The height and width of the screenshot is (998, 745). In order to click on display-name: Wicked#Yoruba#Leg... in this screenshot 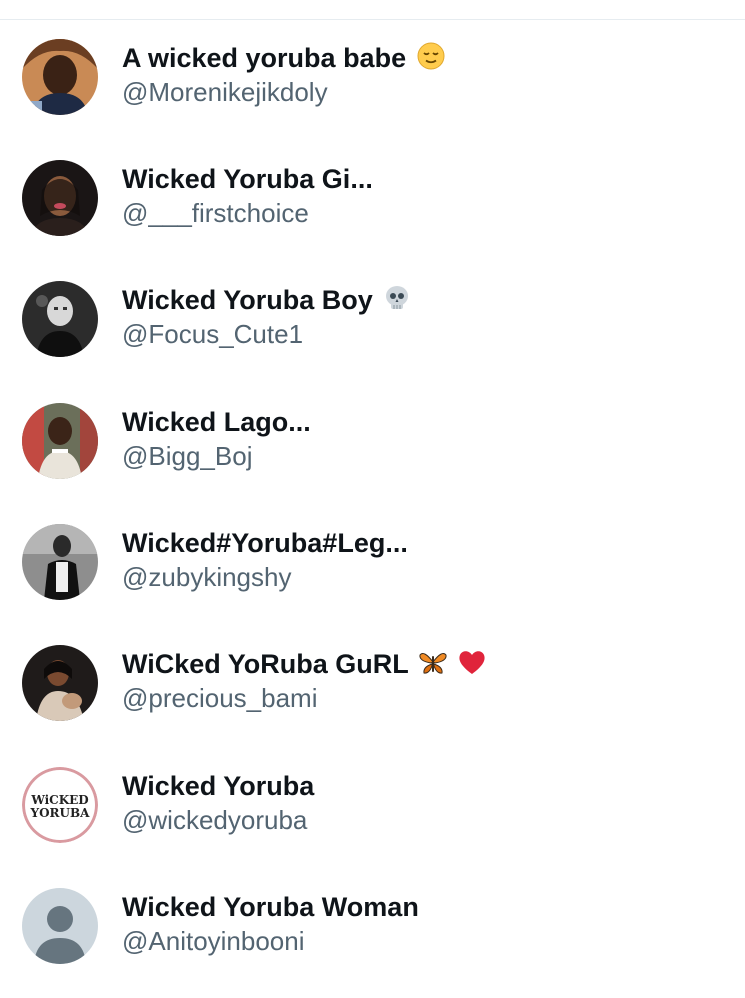, I will do `click(265, 543)`.